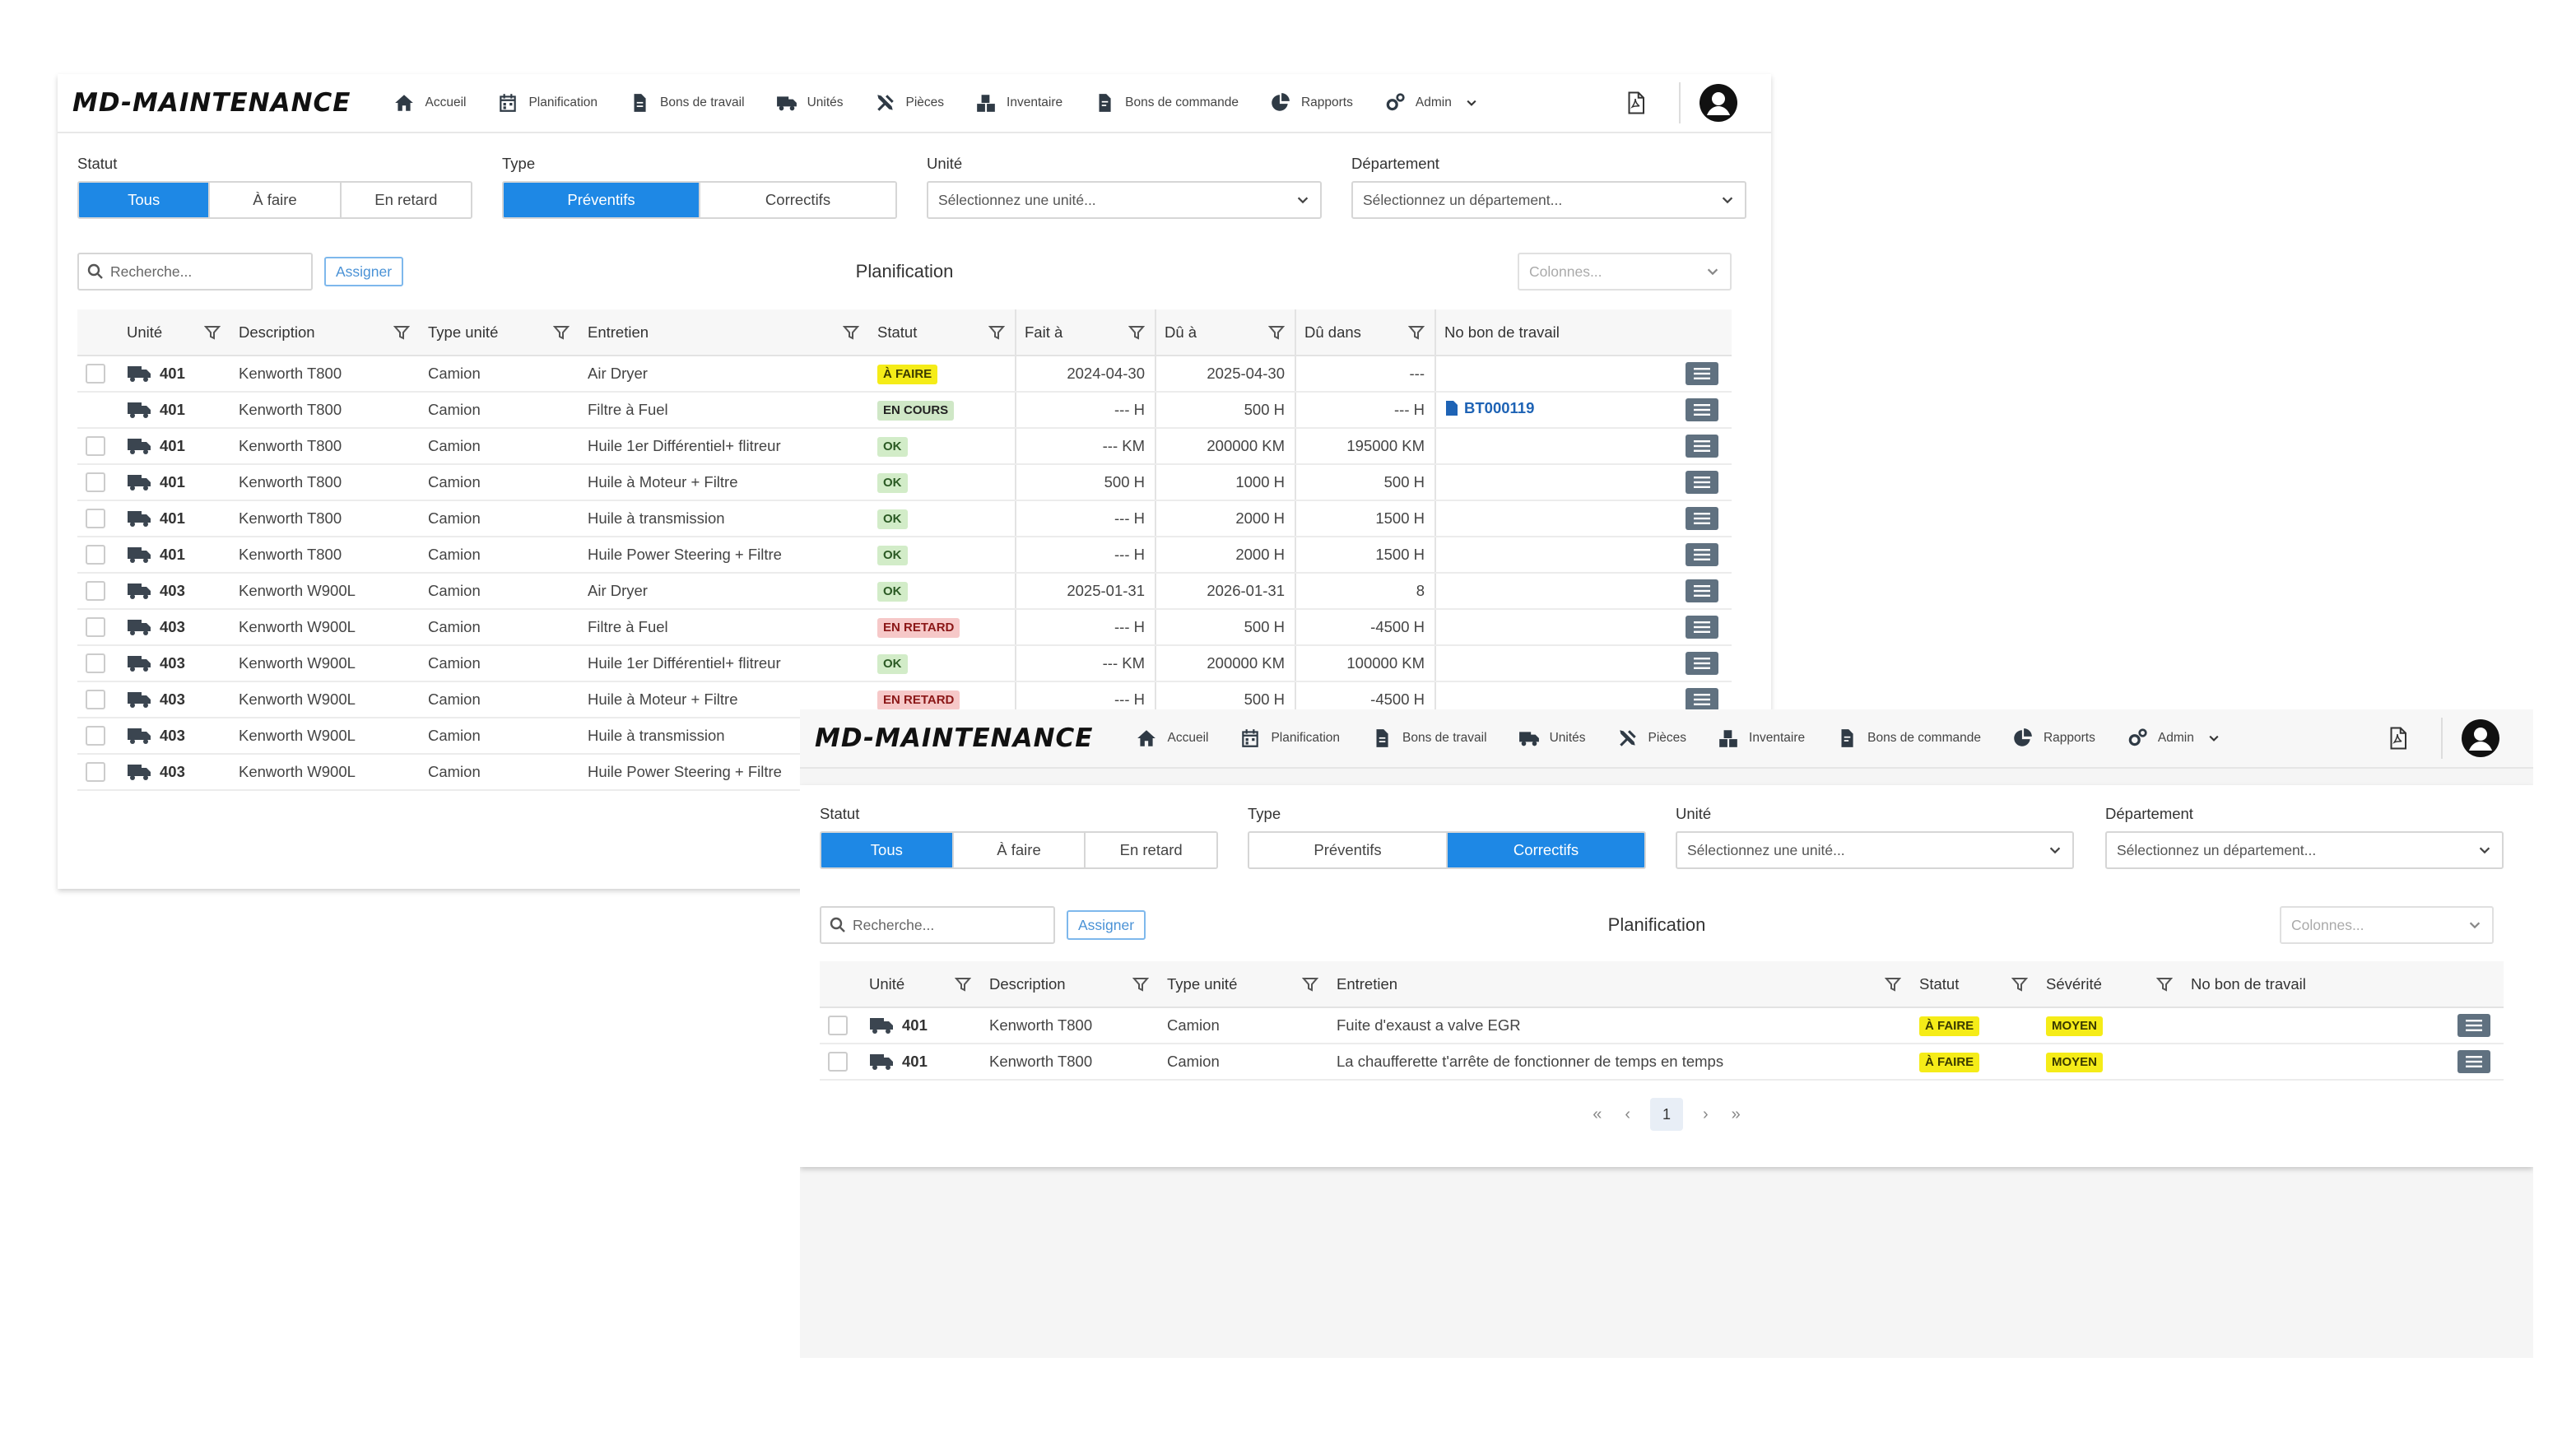 The height and width of the screenshot is (1446, 2576). I want to click on pager-next-button: ›, so click(1706, 1114).